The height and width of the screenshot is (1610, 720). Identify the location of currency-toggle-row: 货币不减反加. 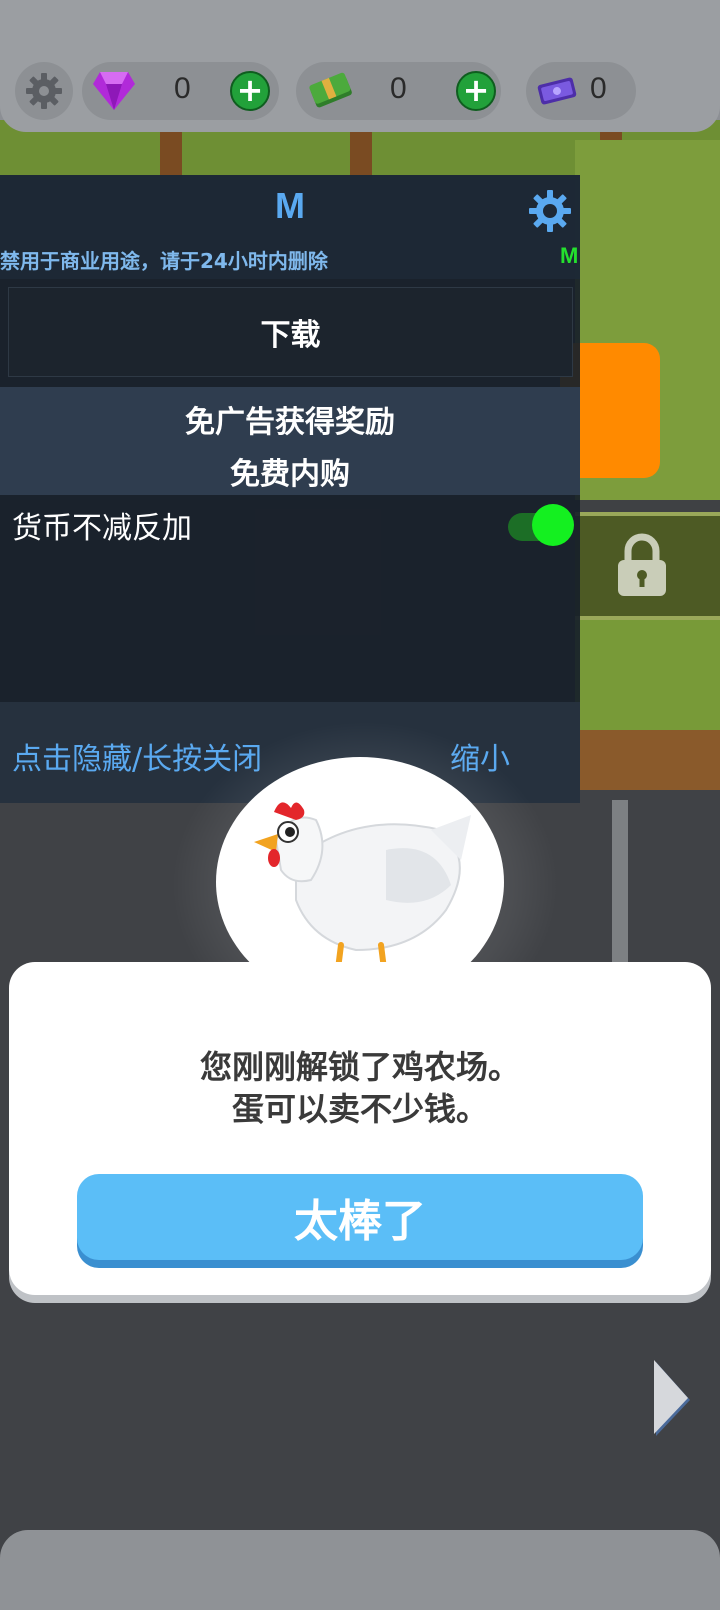
(290, 527).